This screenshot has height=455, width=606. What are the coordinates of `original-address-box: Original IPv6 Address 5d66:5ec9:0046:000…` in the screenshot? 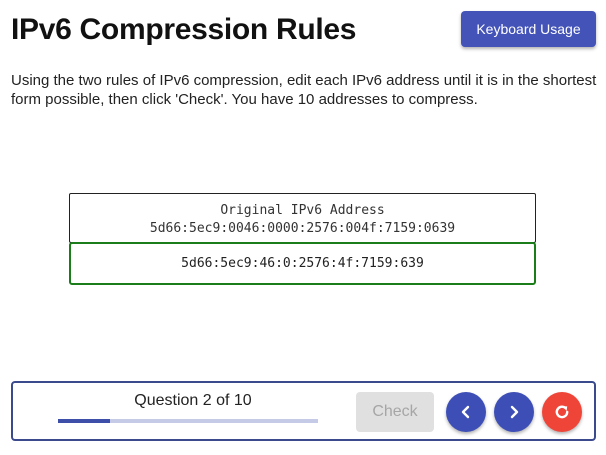 It's located at (302, 218).